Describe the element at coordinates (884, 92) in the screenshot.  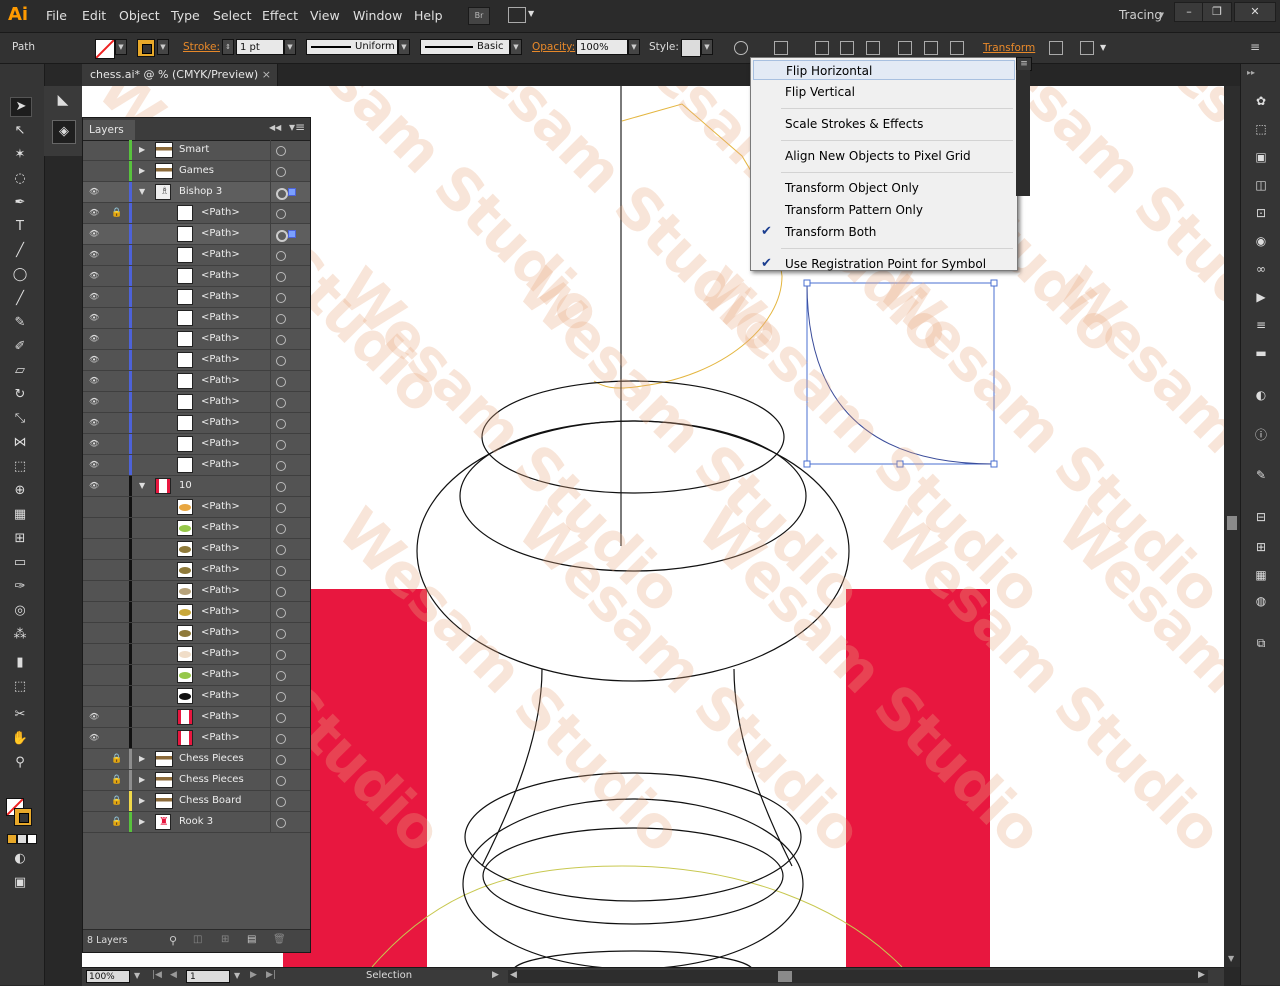
I see `menu-item-flip-vertical: Flip Vertical` at that location.